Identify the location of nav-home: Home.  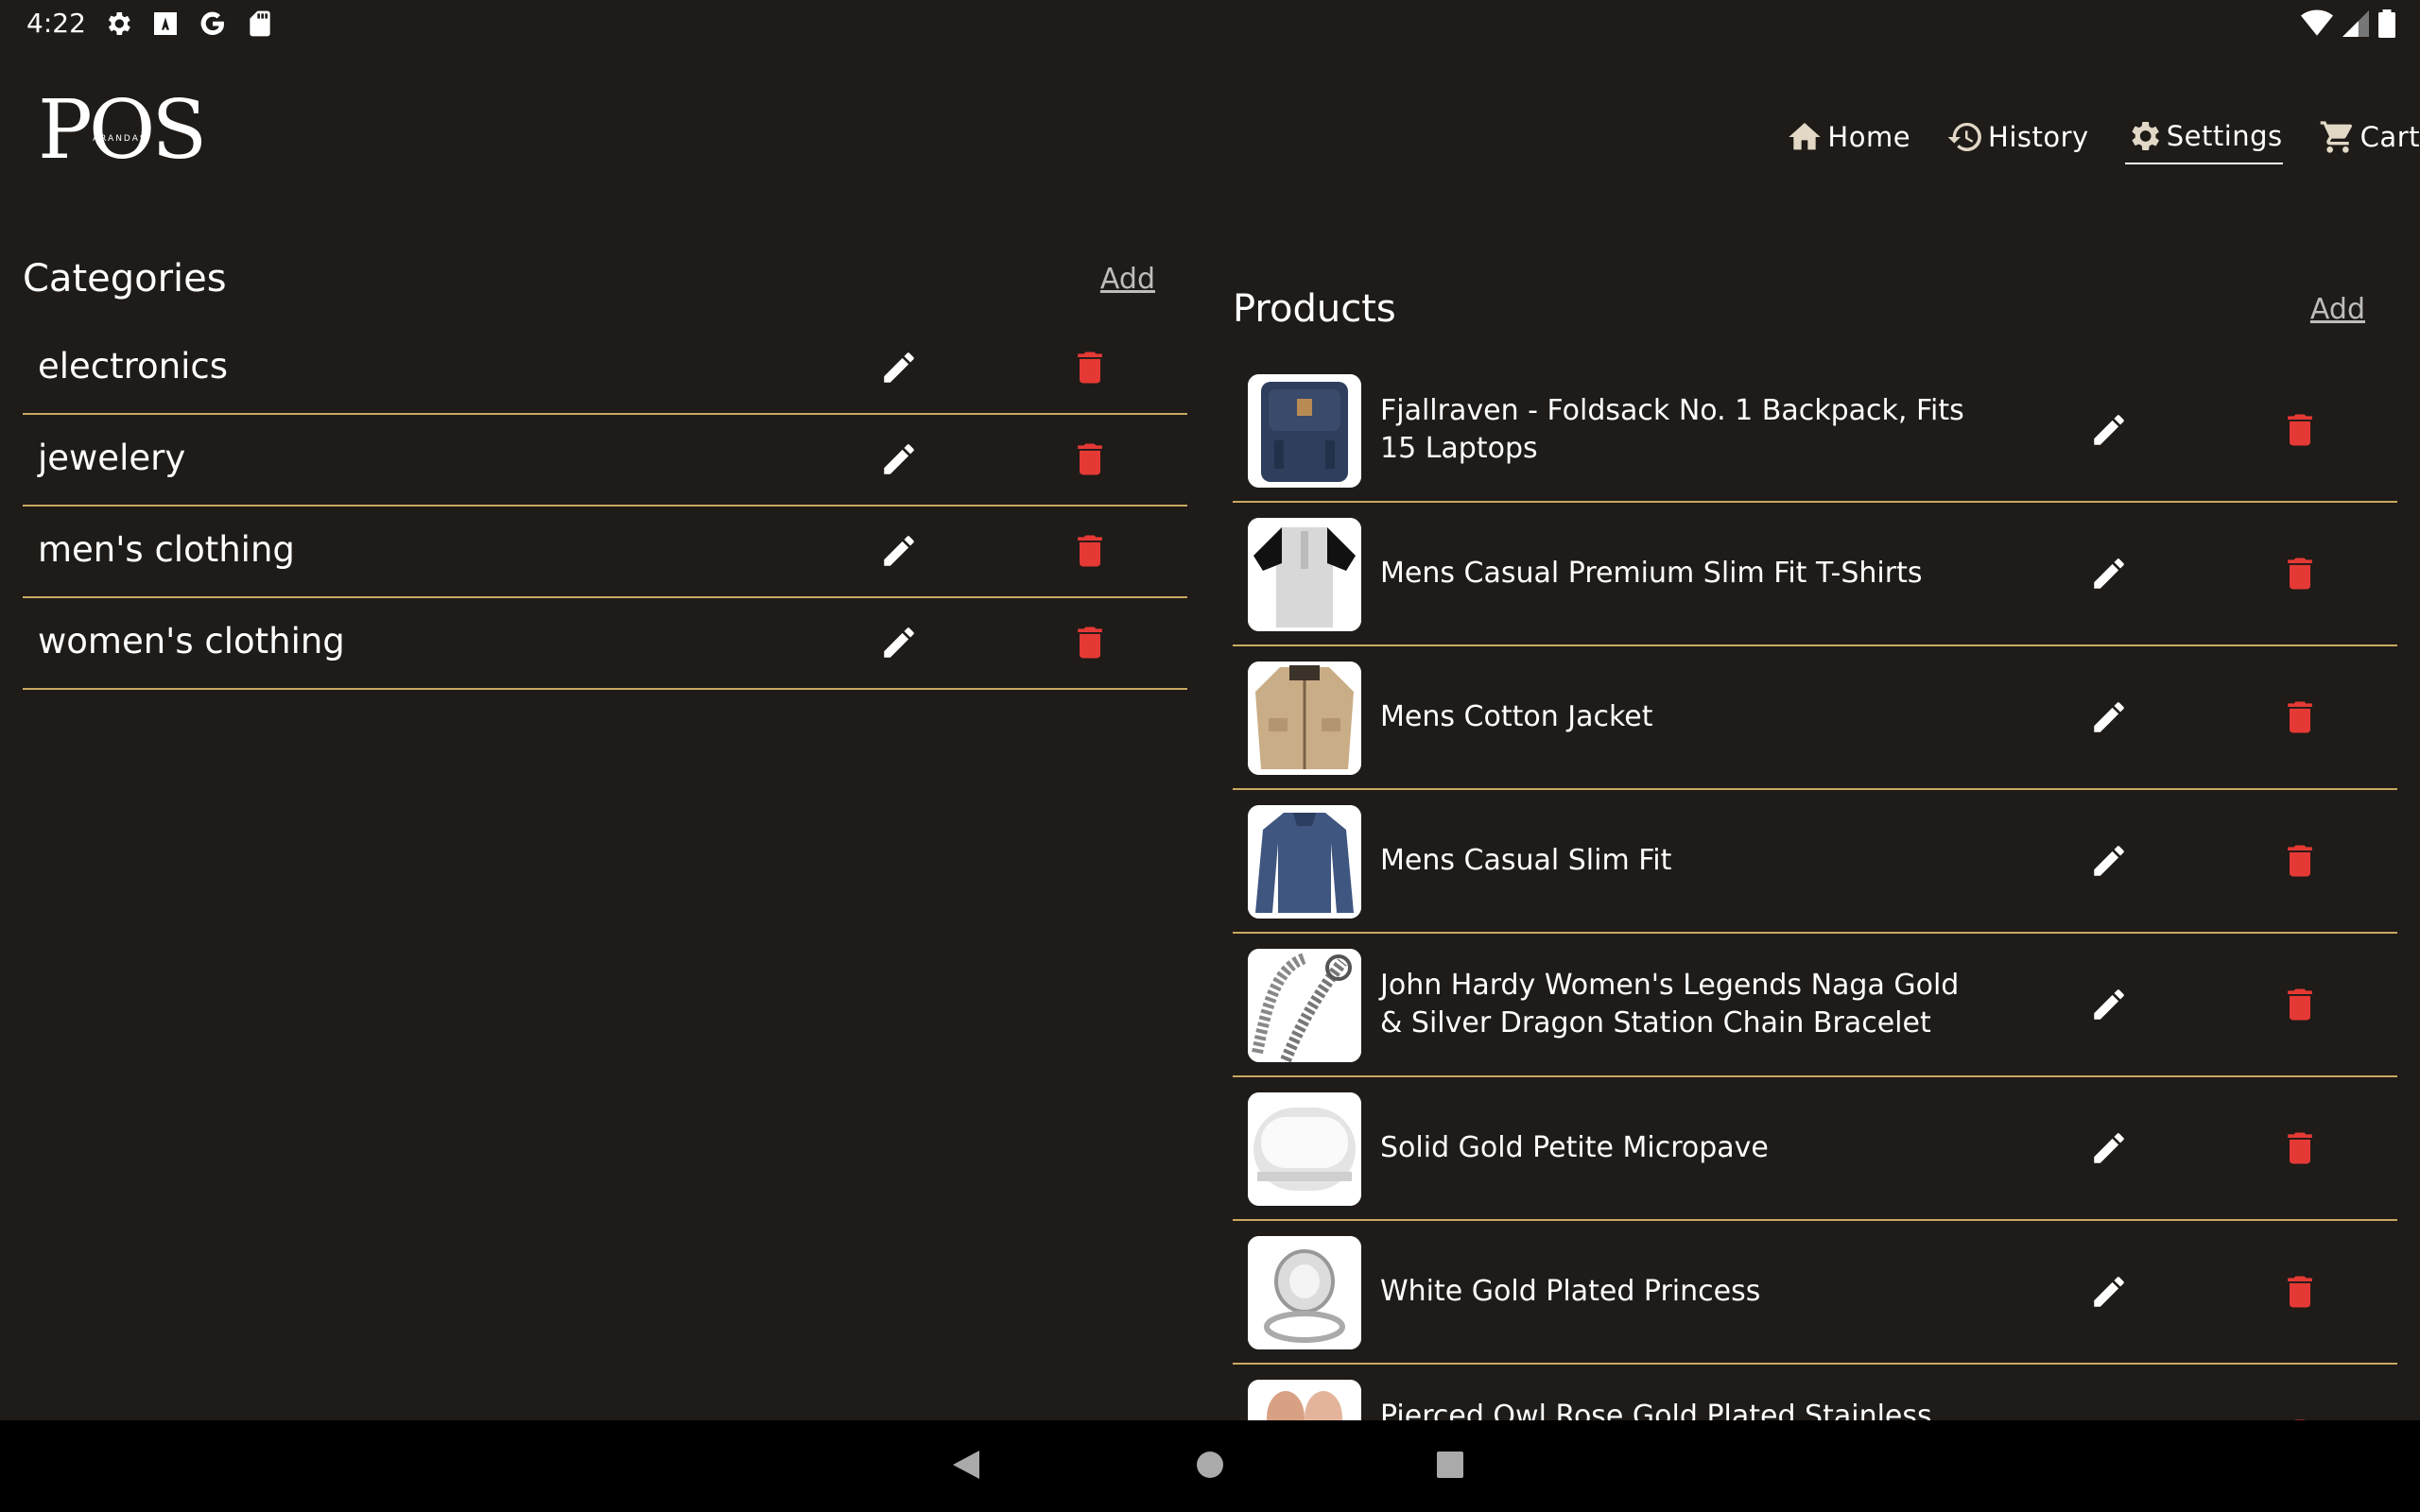
(1848, 140).